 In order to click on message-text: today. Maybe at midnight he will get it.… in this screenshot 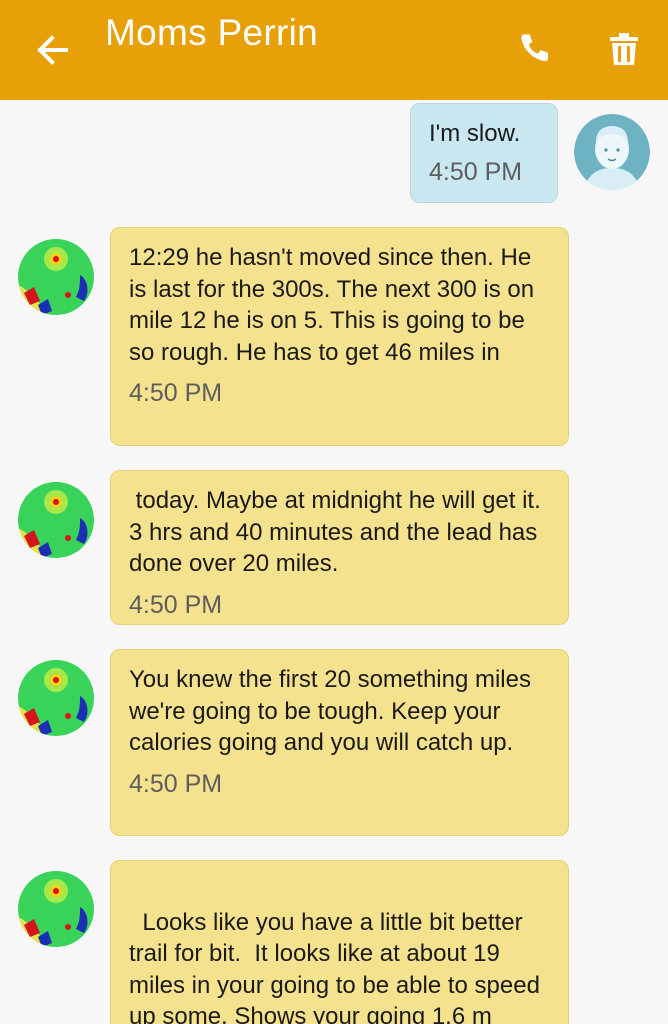, I will do `click(338, 532)`.